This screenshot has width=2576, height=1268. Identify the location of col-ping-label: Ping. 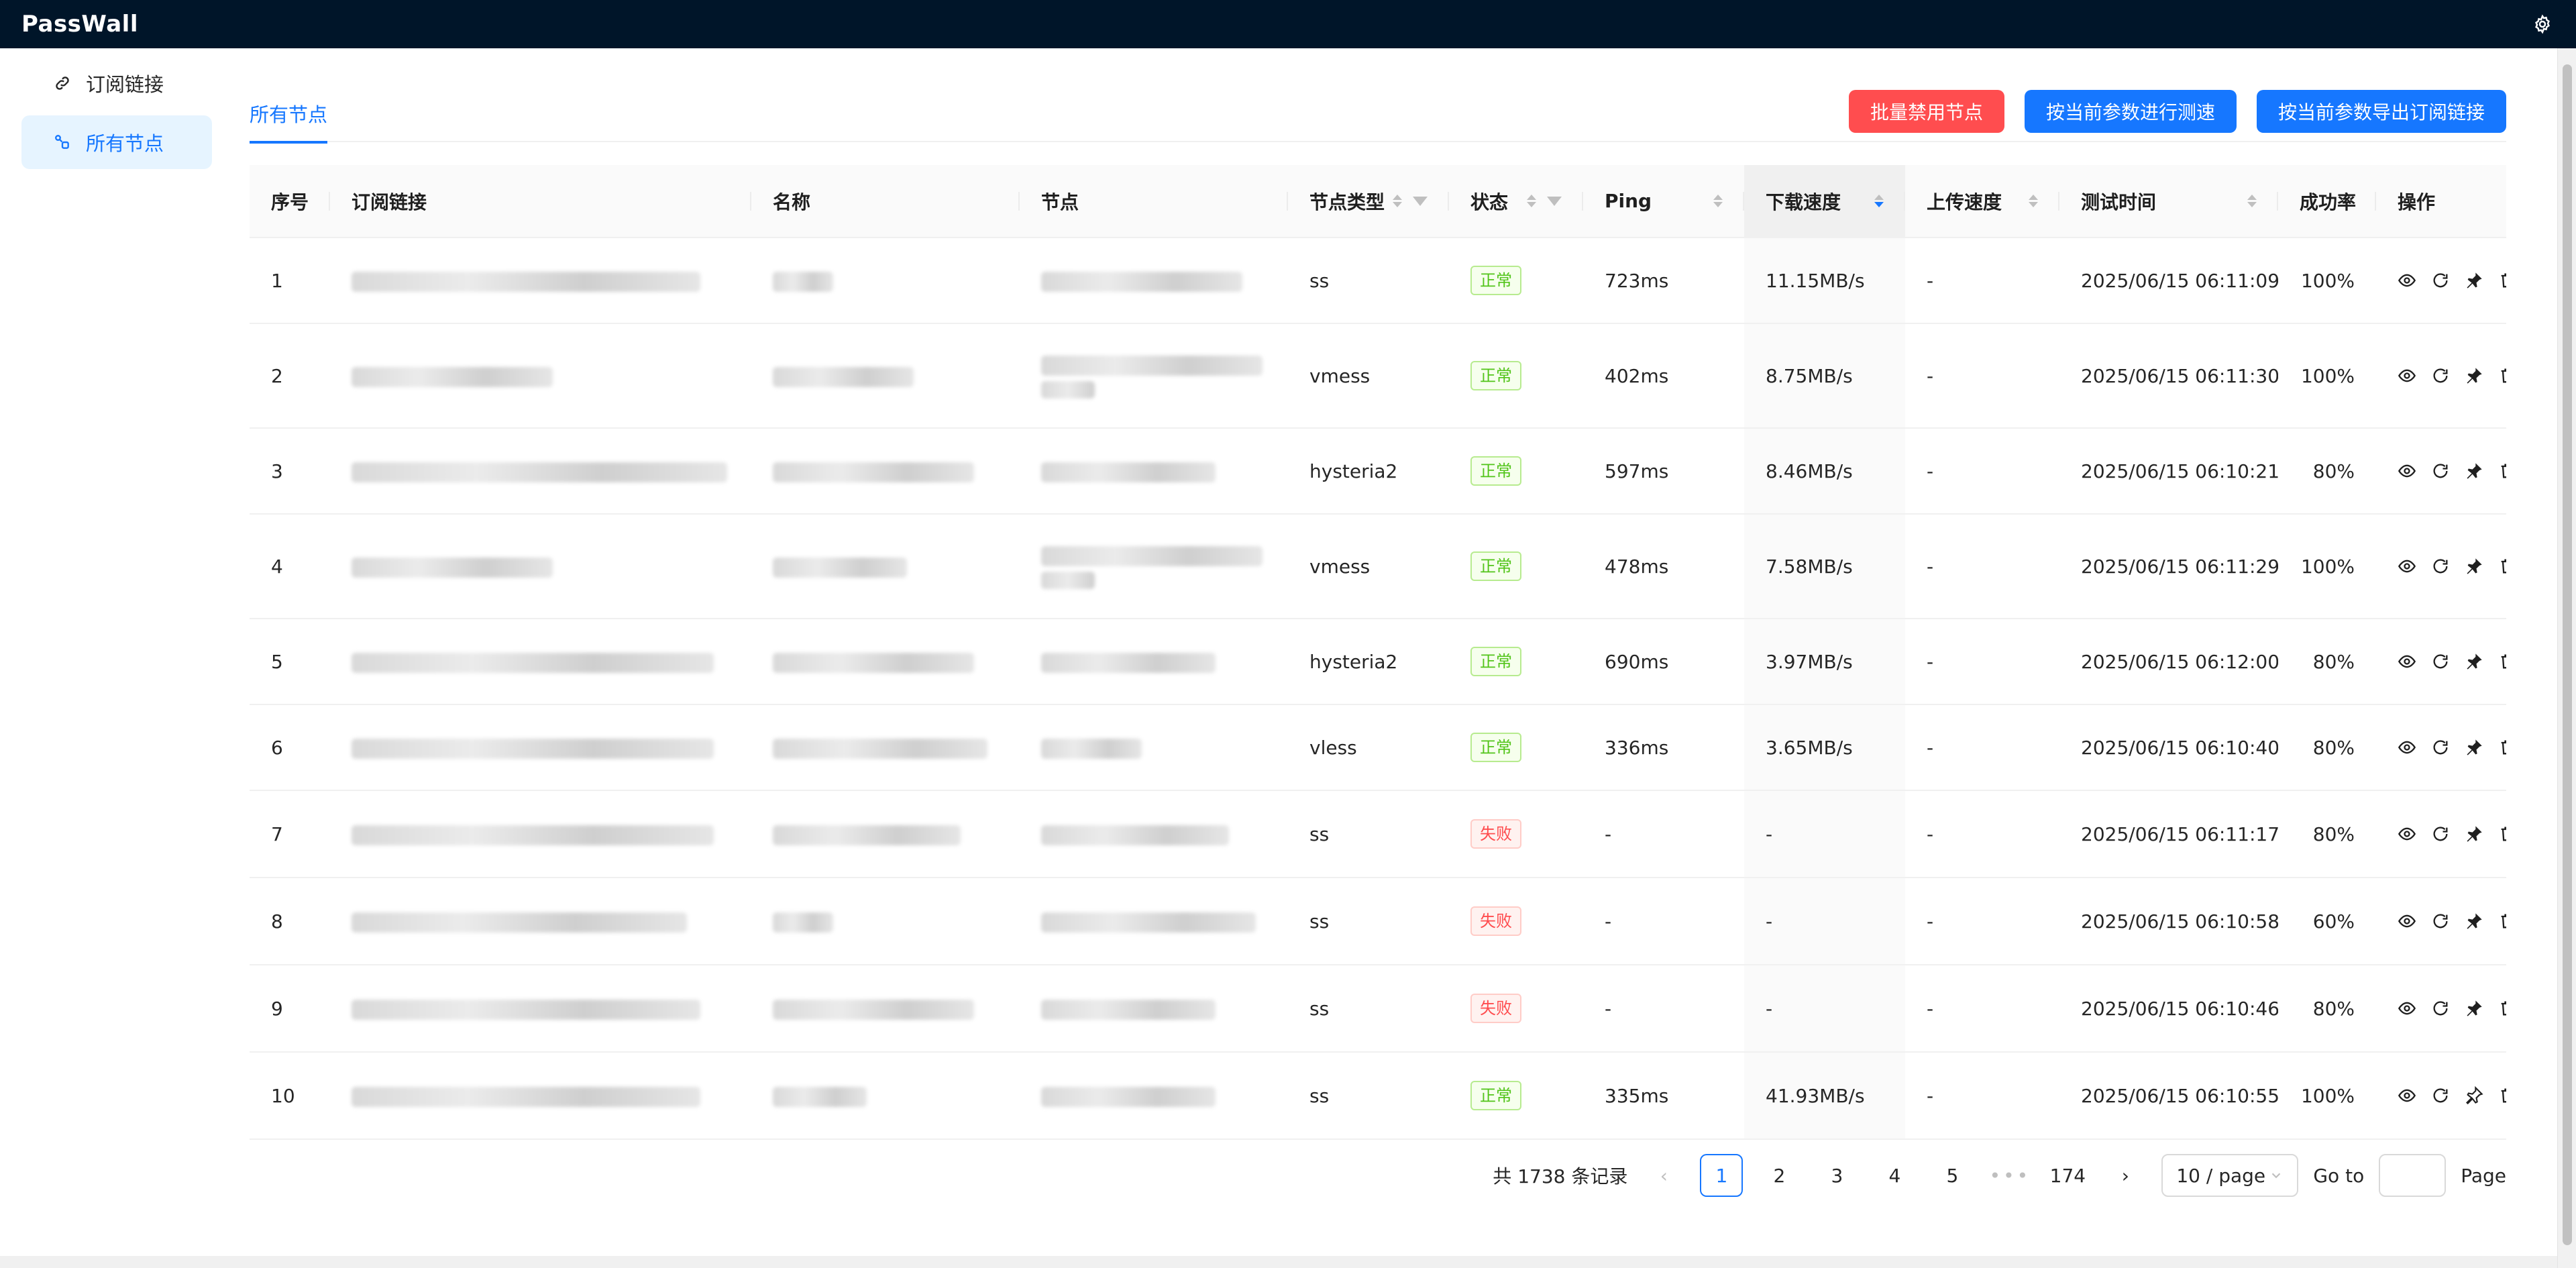
(1628, 201).